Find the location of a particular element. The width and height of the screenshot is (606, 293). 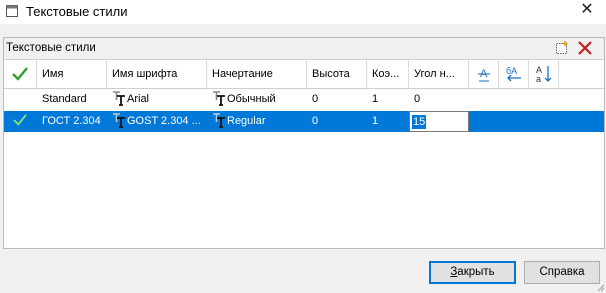

active-check-icon is located at coordinates (20, 120).